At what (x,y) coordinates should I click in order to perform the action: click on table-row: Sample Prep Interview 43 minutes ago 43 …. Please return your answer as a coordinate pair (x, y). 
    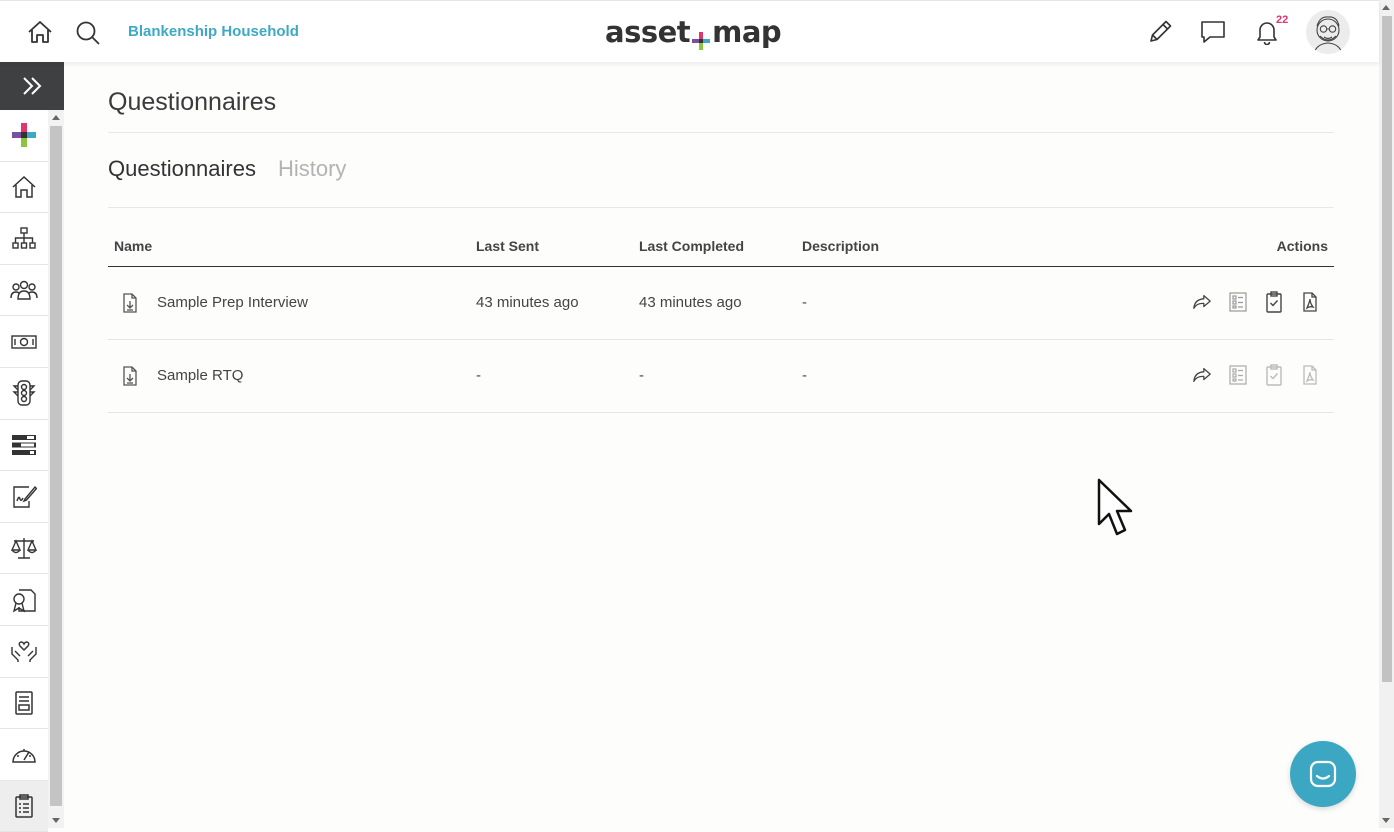
    Looking at the image, I should click on (721, 303).